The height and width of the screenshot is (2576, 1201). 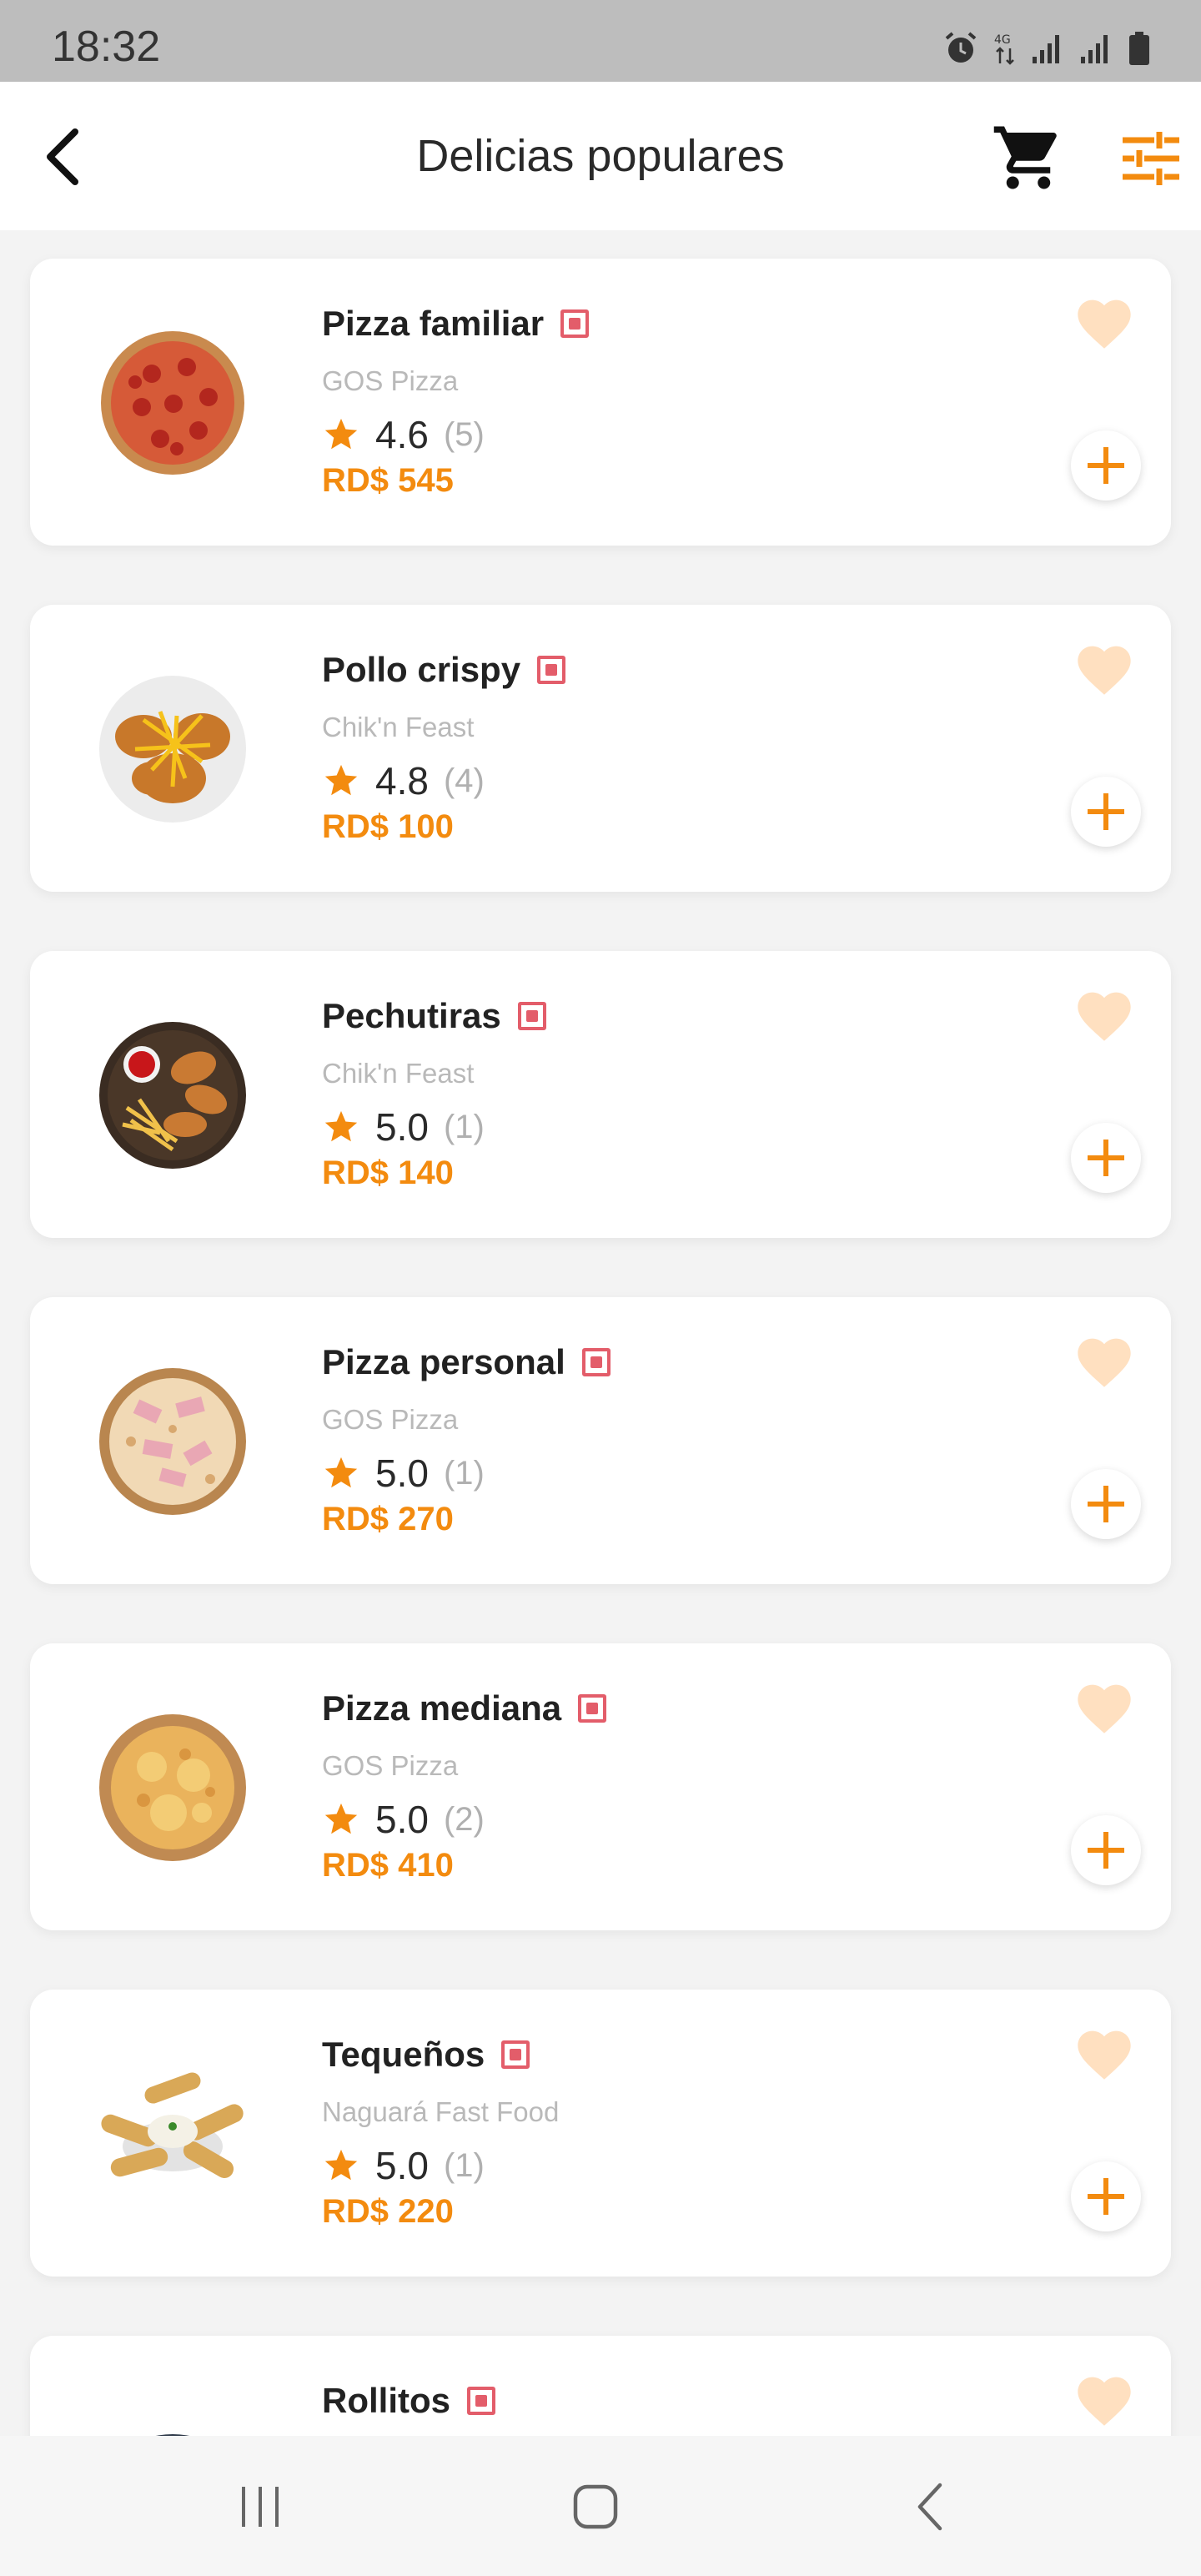 I want to click on home-icon, so click(x=596, y=2506).